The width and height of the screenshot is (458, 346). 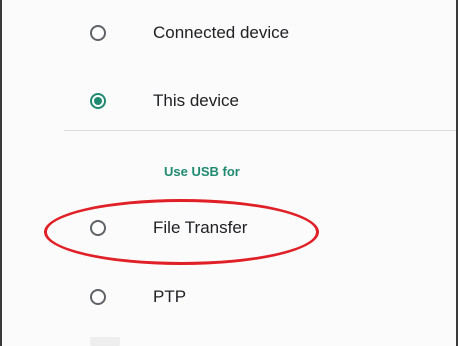 I want to click on next-option-partial, so click(x=105, y=341).